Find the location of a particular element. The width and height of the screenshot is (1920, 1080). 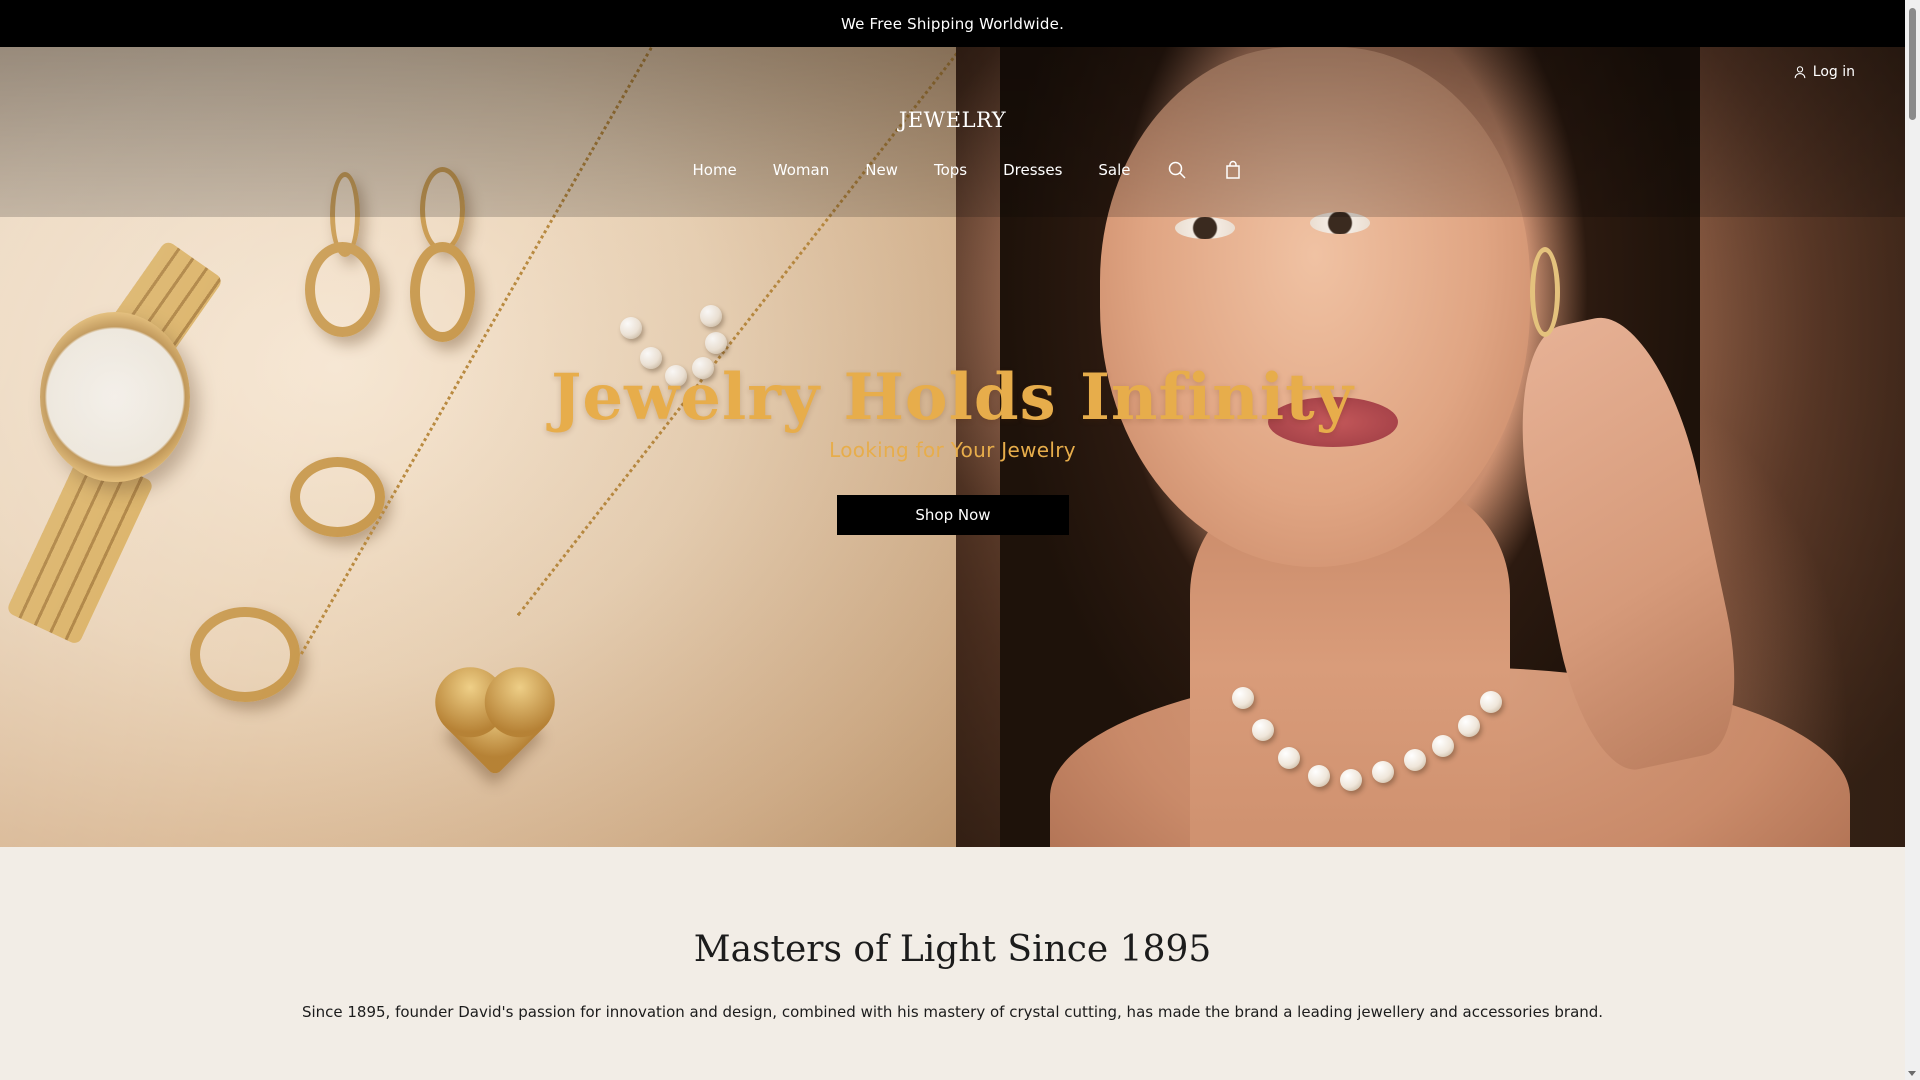

nav-sale: Sale is located at coordinates (1114, 170).